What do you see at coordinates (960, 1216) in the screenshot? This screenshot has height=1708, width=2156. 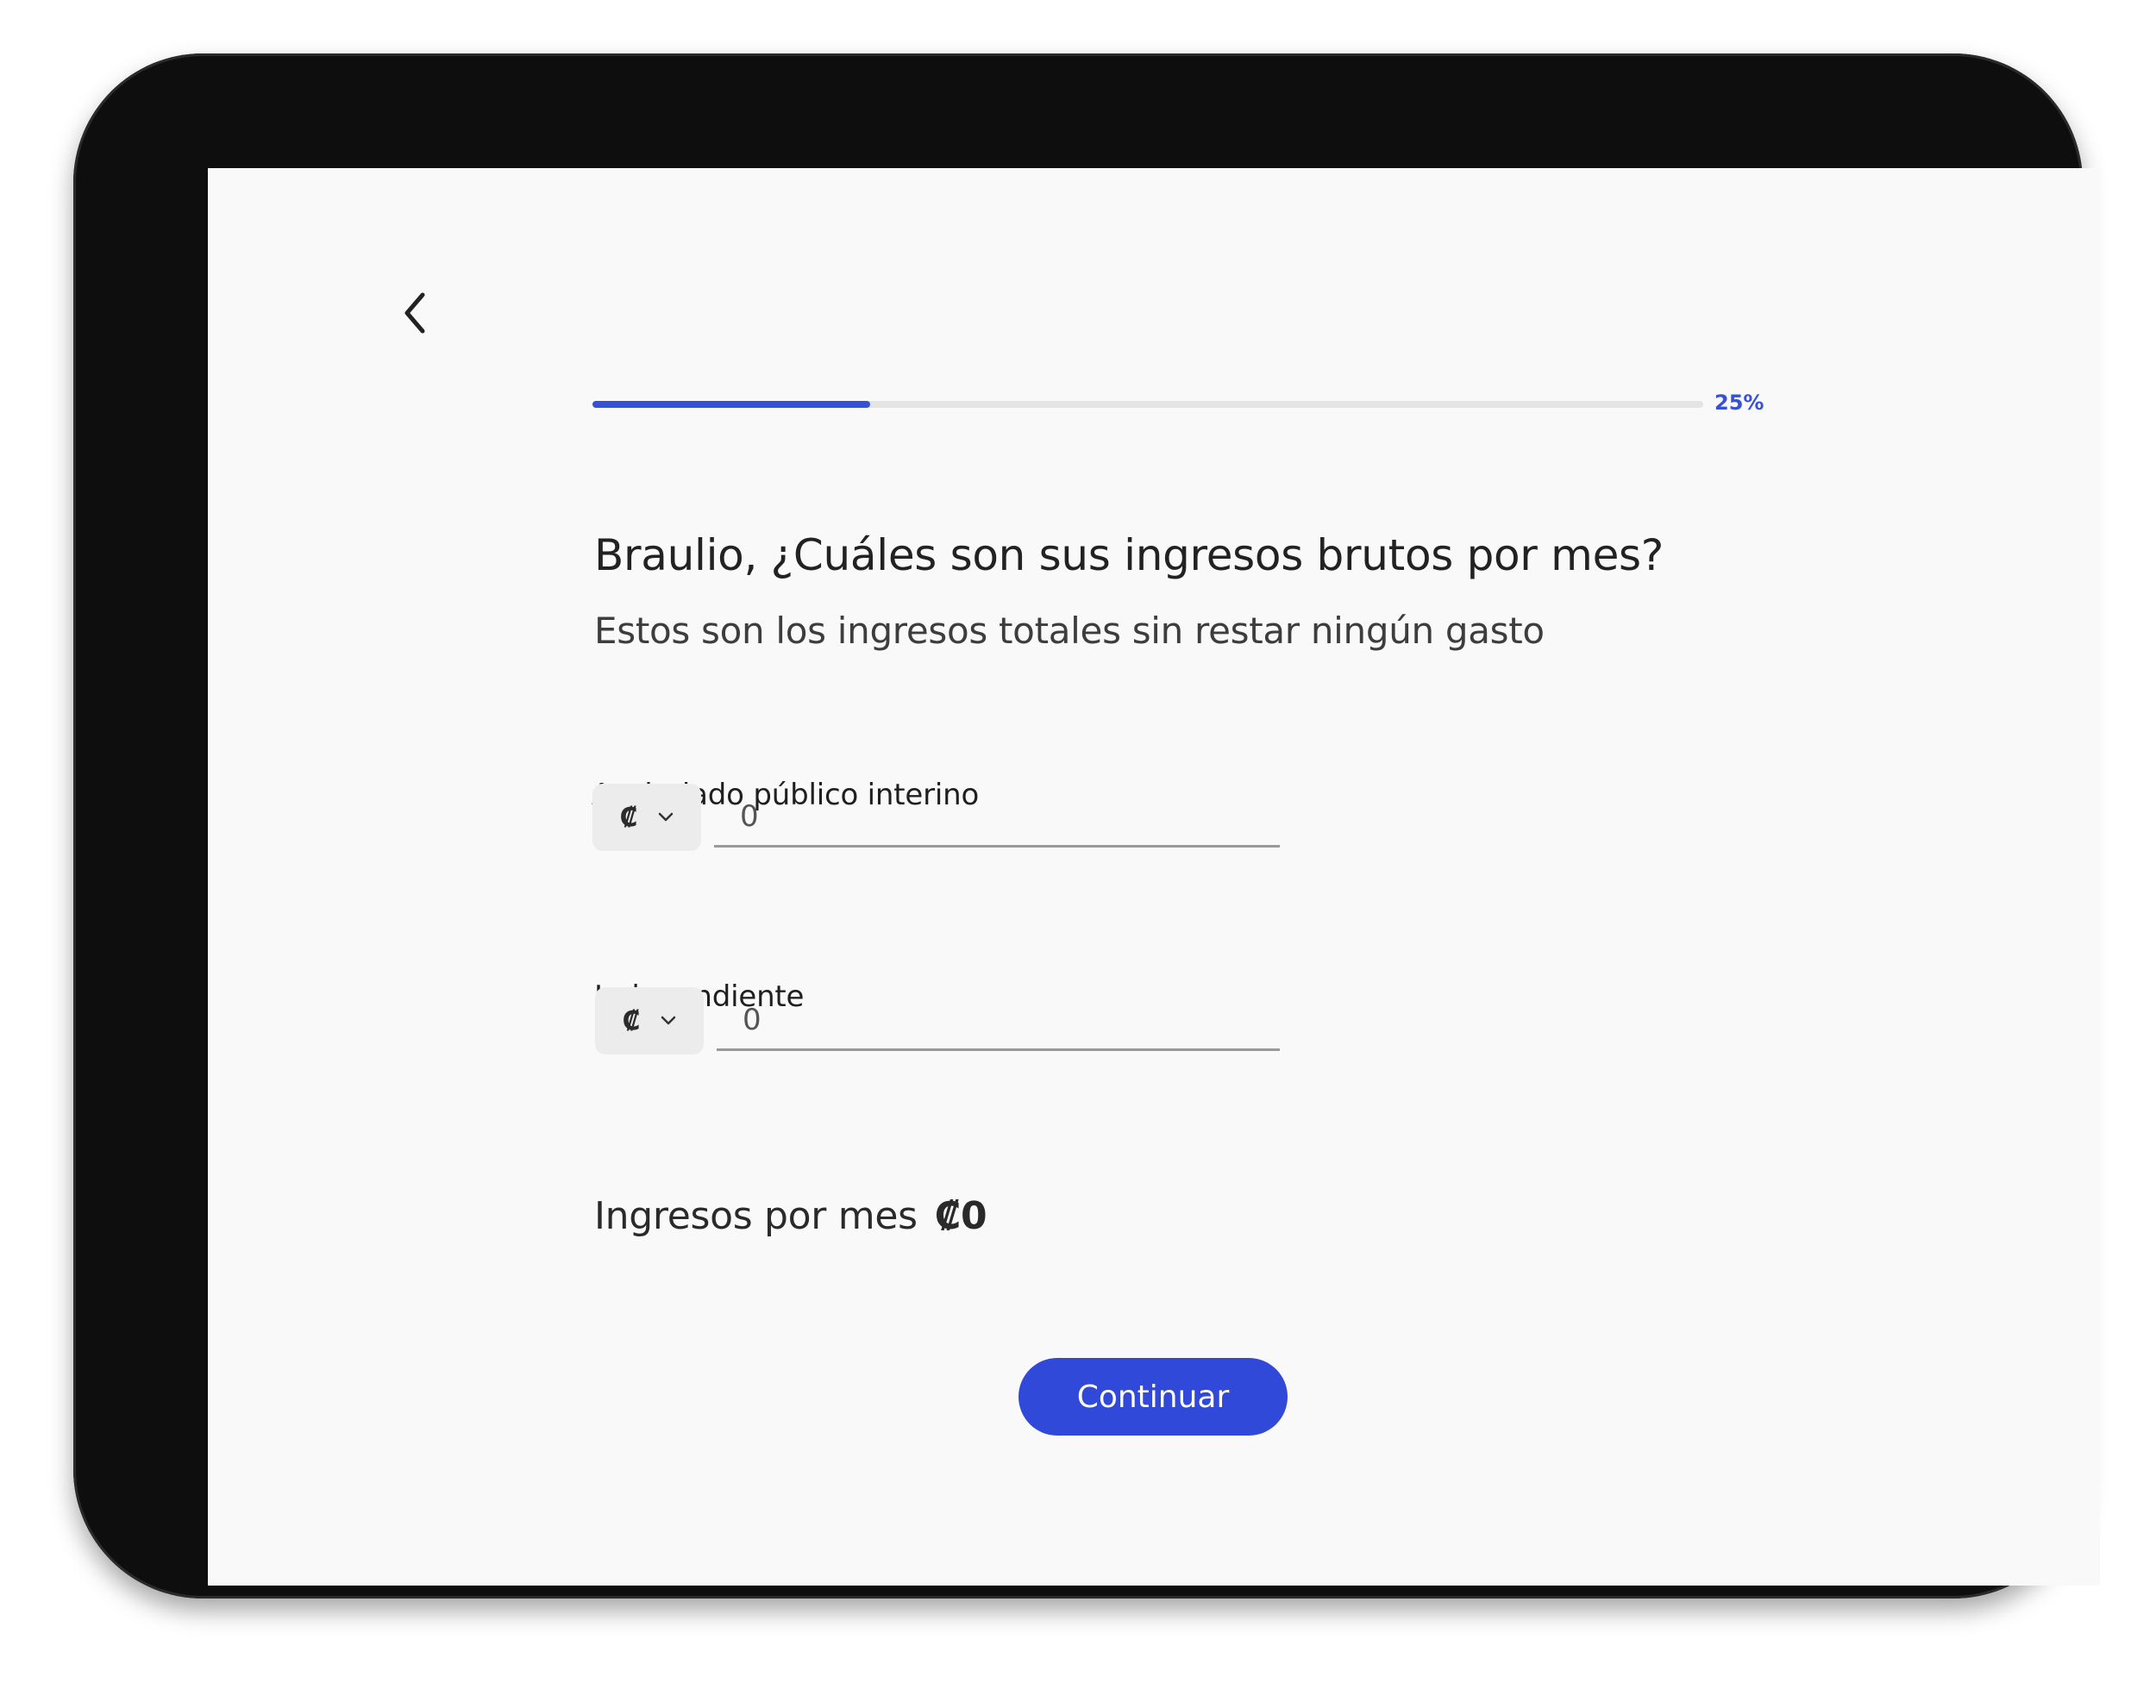 I see `monthly-total-value: ₡0` at bounding box center [960, 1216].